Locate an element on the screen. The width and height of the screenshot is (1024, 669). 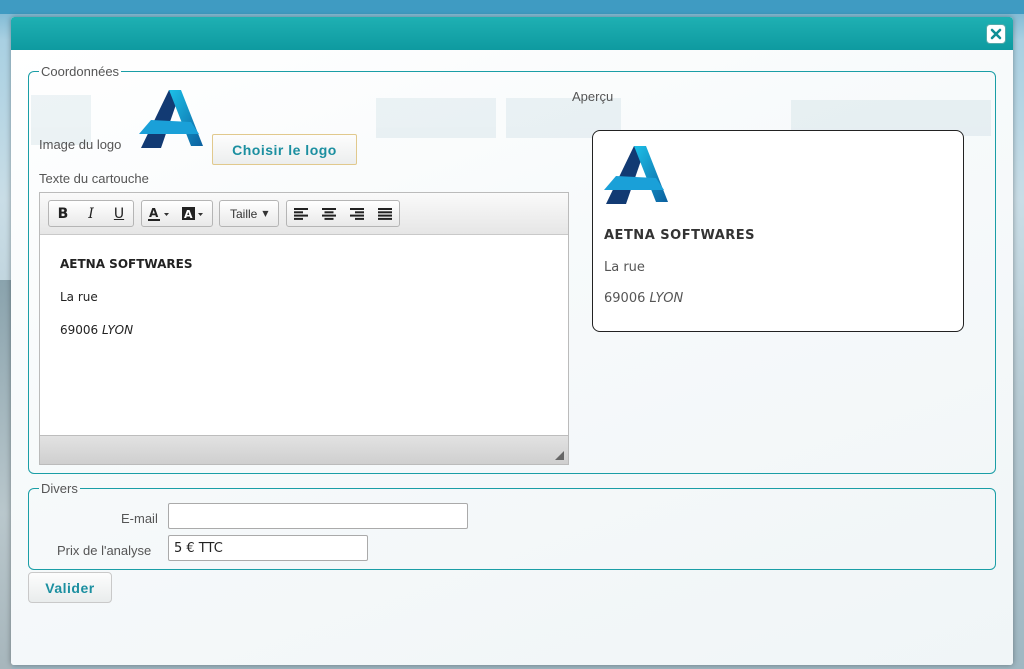
align-center-button is located at coordinates (329, 213).